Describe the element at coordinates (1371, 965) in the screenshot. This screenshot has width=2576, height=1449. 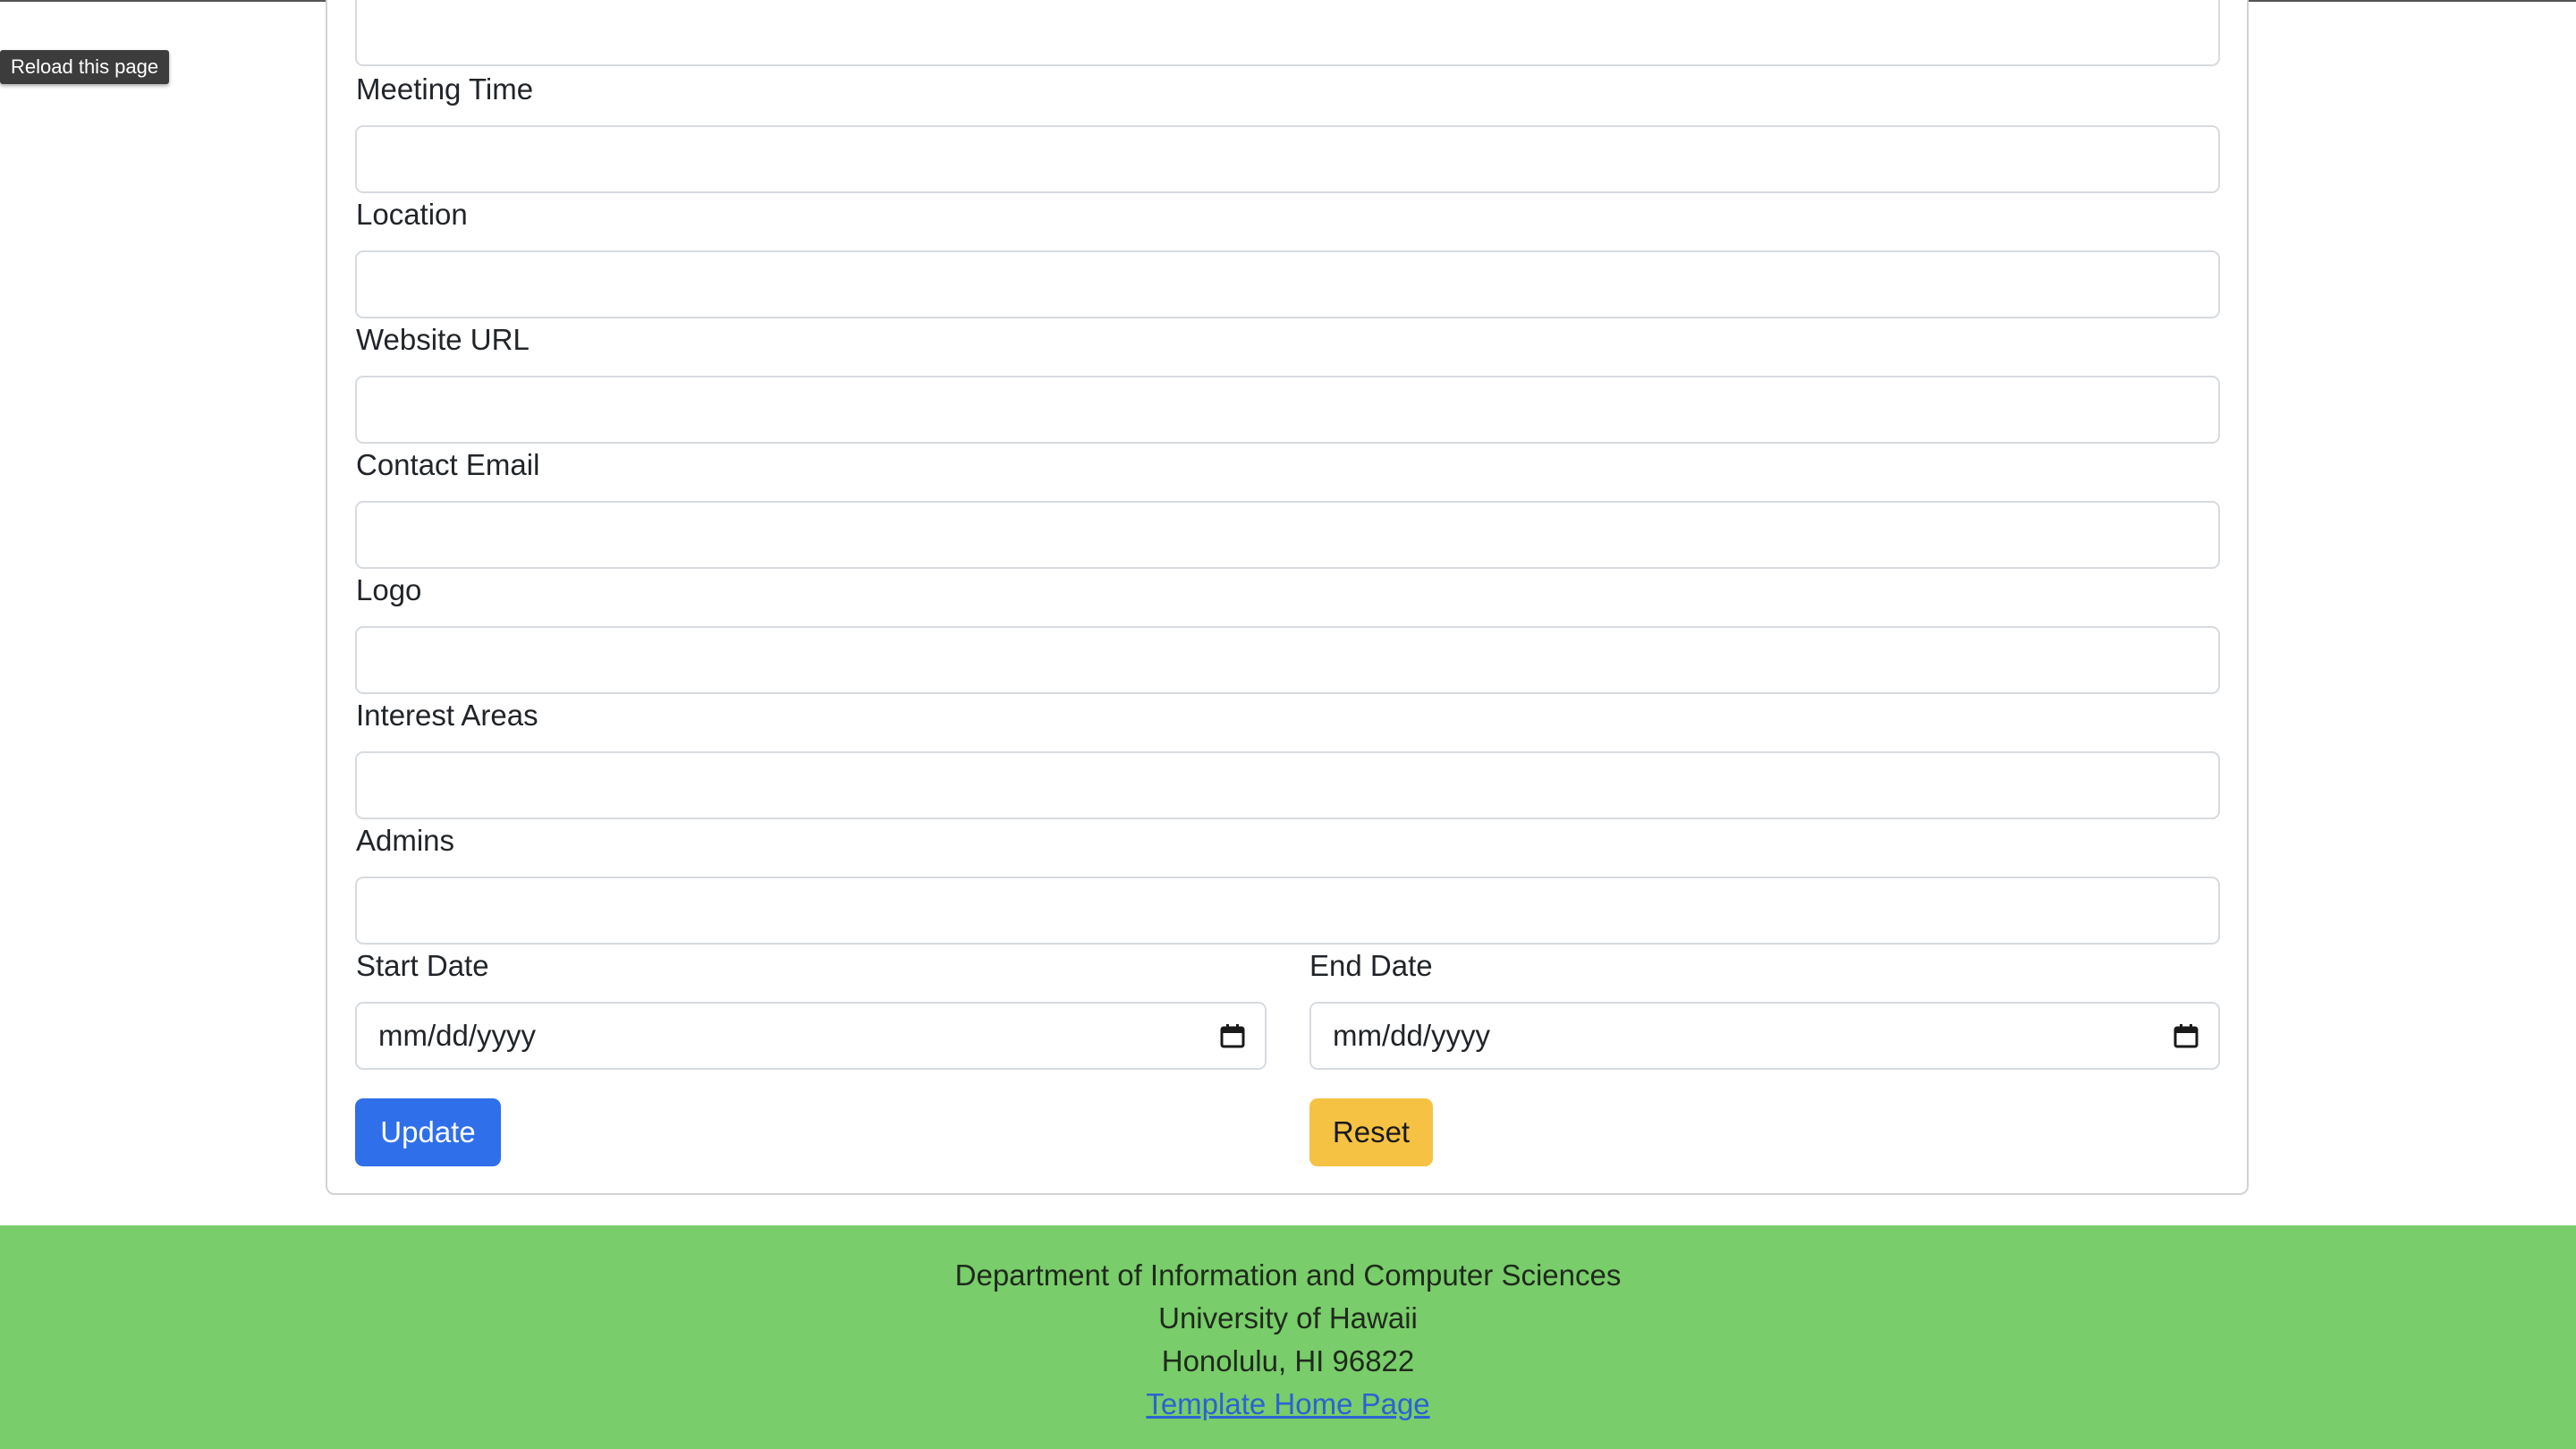
I see `end-date-label: End Date` at that location.